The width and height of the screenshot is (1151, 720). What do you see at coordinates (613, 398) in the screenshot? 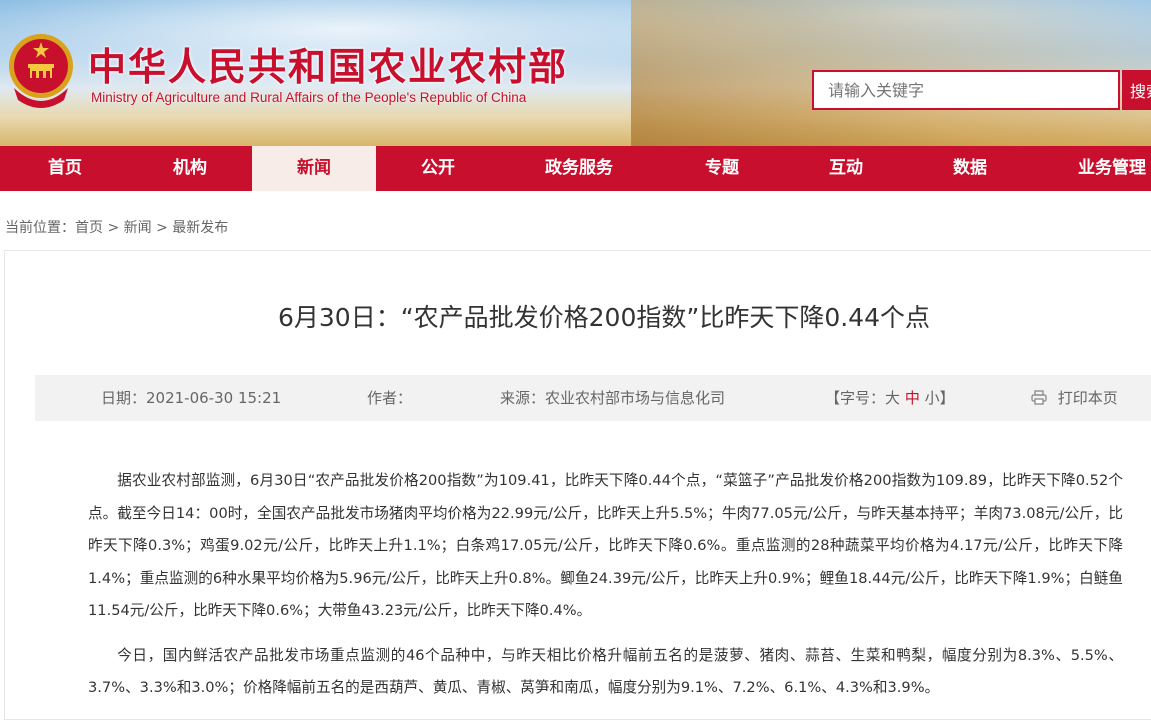
I see `article-source: 来源：农业农村部市场与信息化司` at bounding box center [613, 398].